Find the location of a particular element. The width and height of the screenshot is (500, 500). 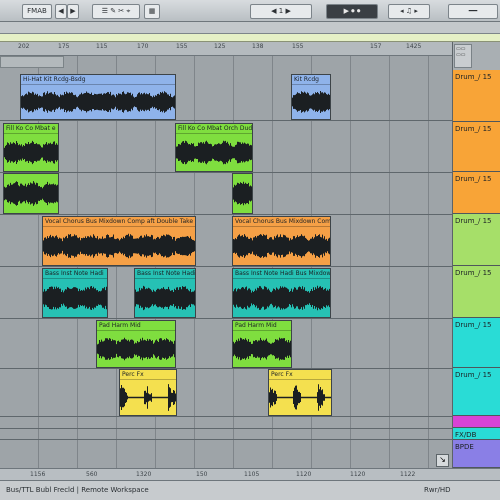

clip-title: Hi-Hat Kit Rcdg-Bsdg is located at coordinates (98, 80).